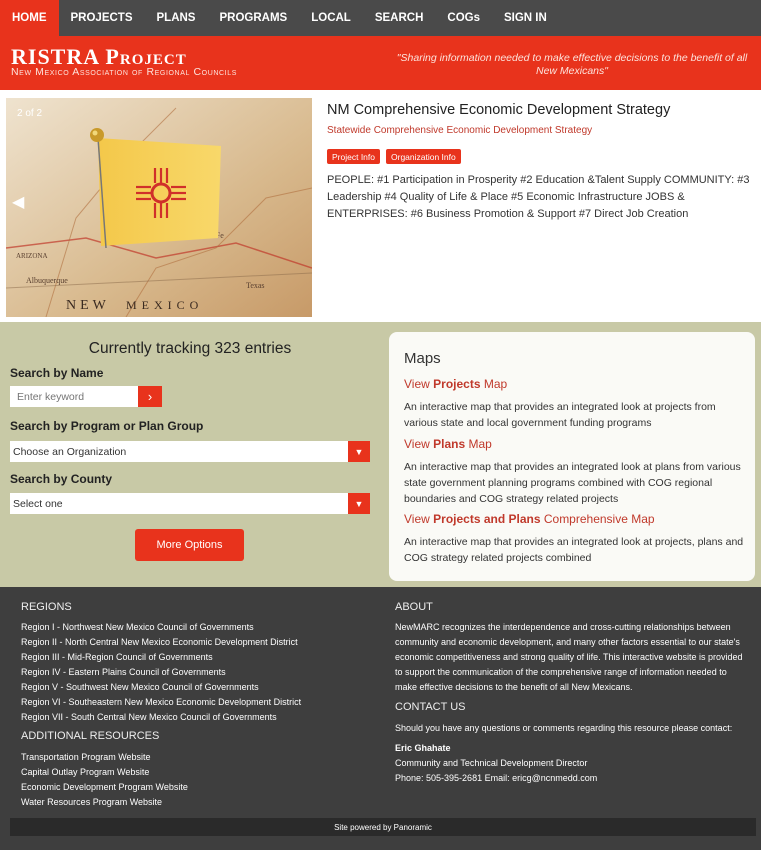 This screenshot has width=761, height=850. Describe the element at coordinates (90, 736) in the screenshot. I see `additional-resources-heading: ADDITIONAL RESOURCES` at that location.